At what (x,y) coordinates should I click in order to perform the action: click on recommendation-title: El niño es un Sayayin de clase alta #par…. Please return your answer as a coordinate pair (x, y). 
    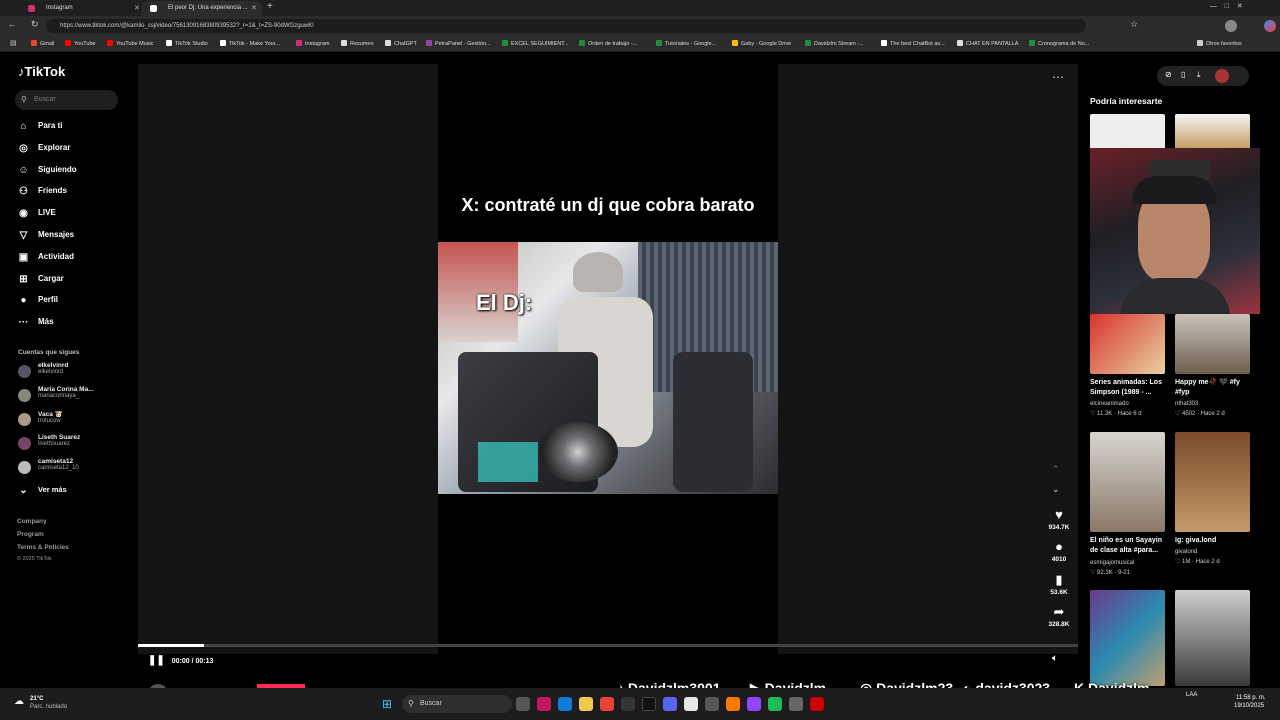
    Looking at the image, I should click on (1130, 546).